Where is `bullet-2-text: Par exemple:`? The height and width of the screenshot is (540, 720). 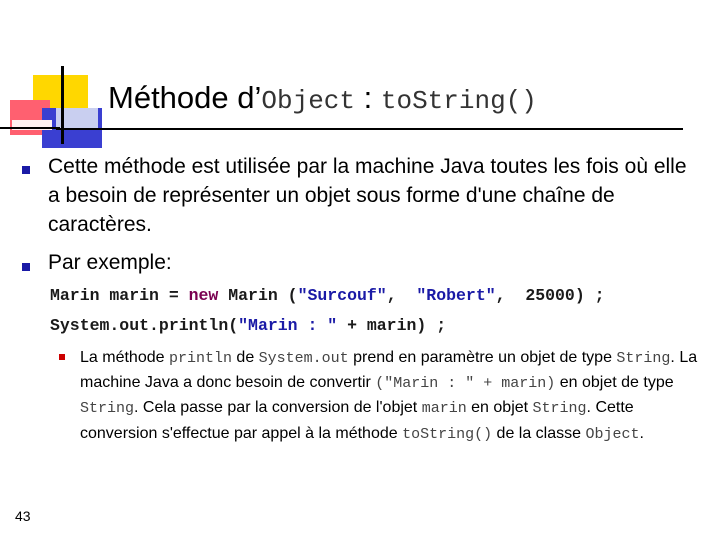 bullet-2-text: Par exemple: is located at coordinates (110, 262).